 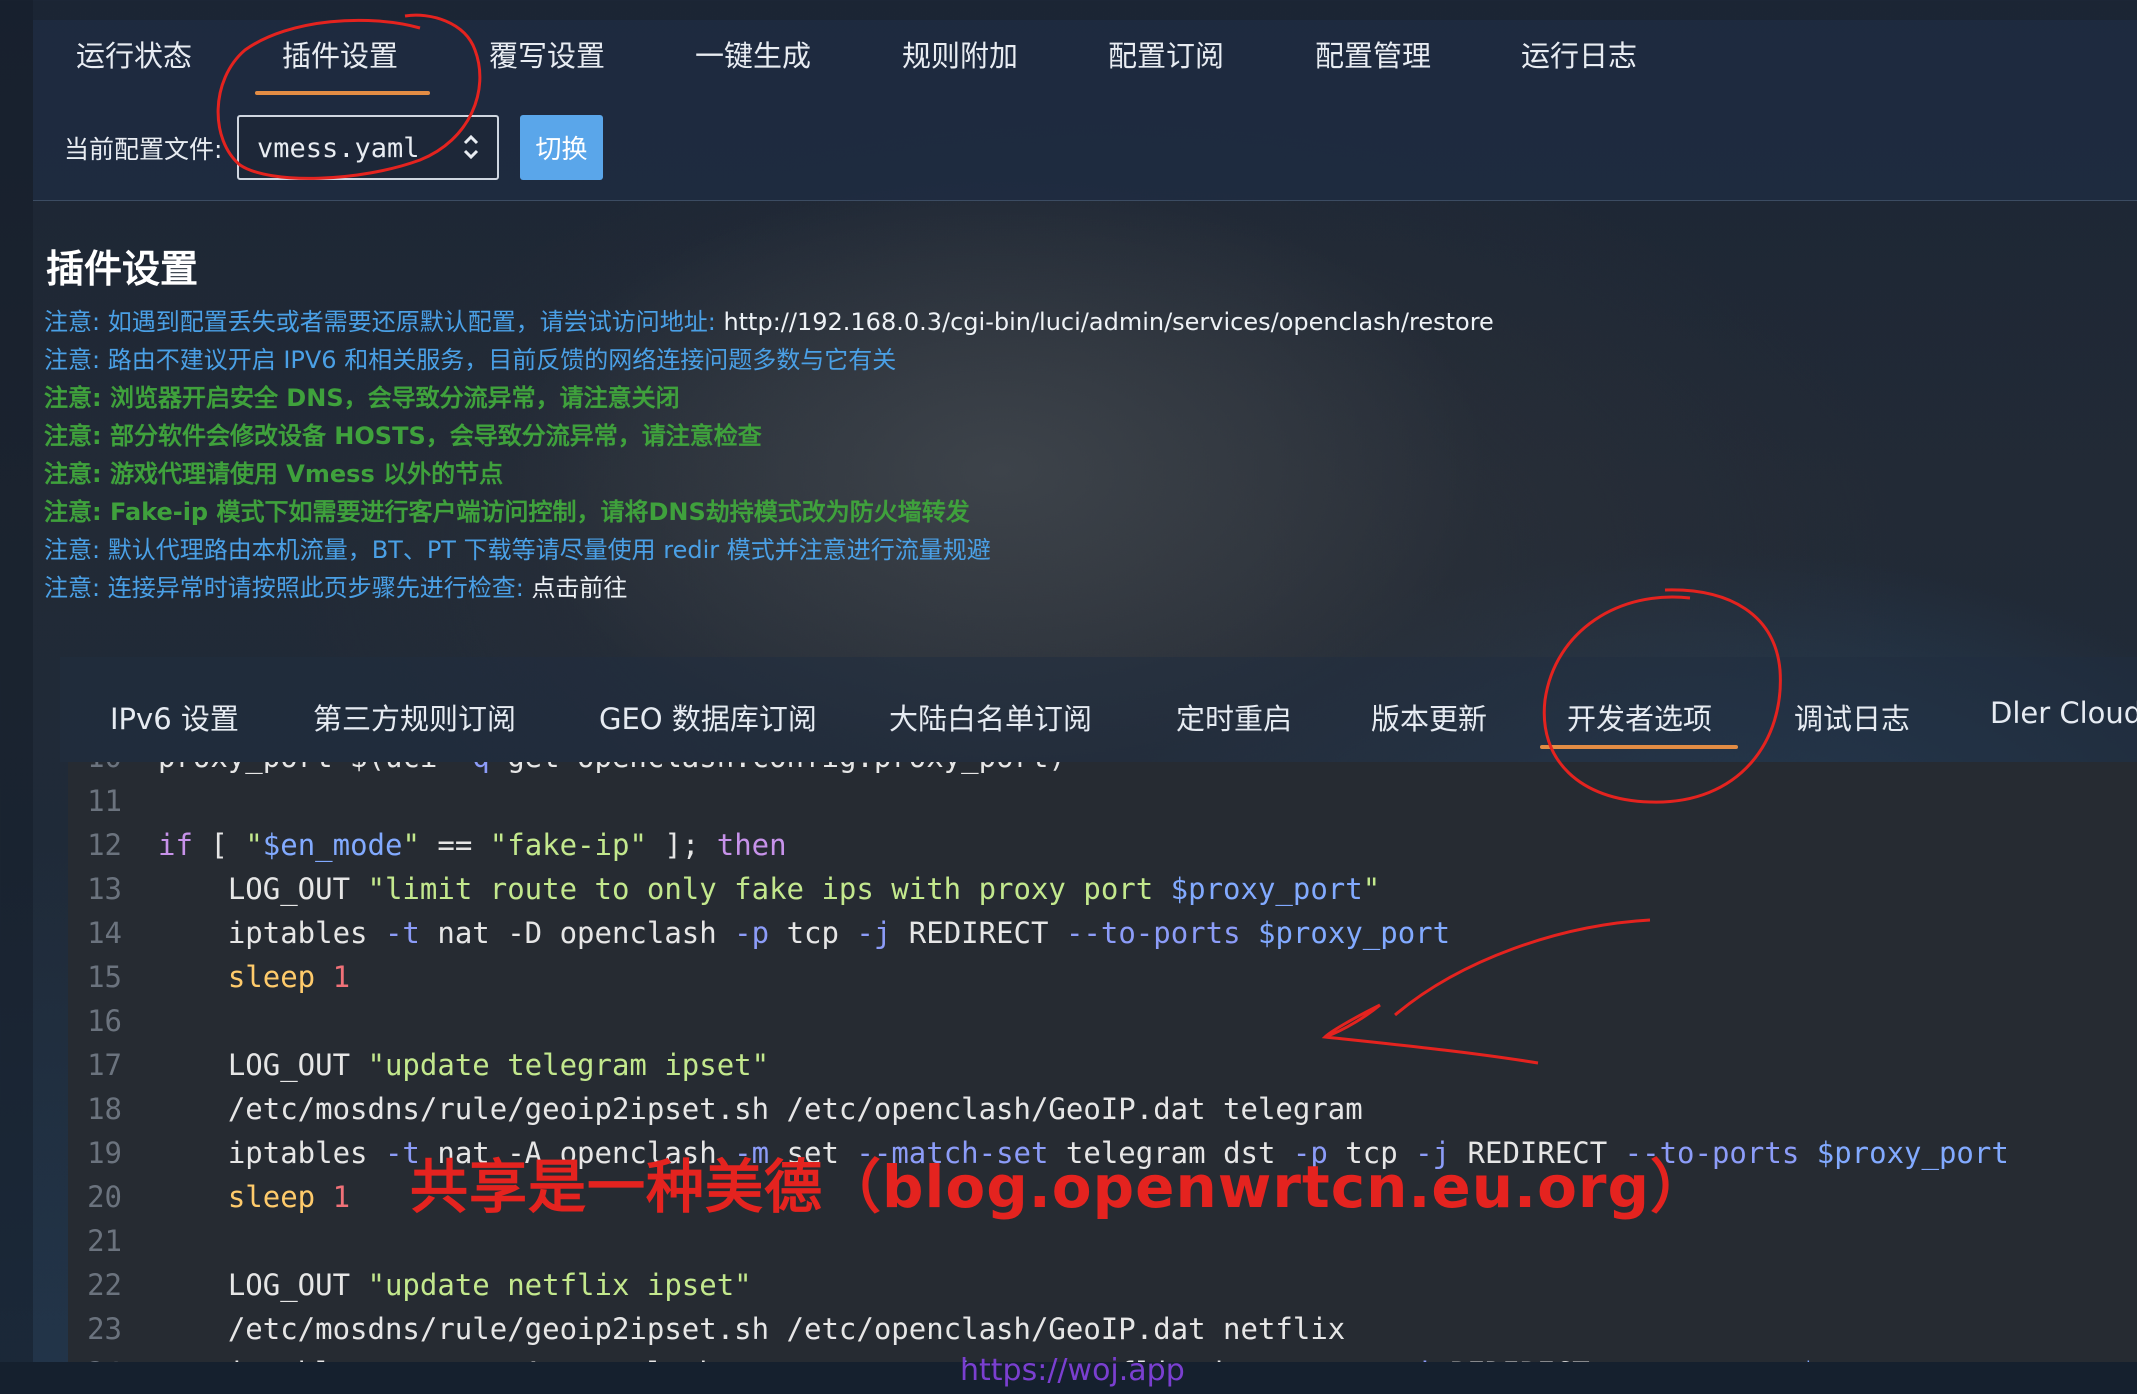 What do you see at coordinates (1373, 53) in the screenshot?
I see `nav-config-management: 配置管理` at bounding box center [1373, 53].